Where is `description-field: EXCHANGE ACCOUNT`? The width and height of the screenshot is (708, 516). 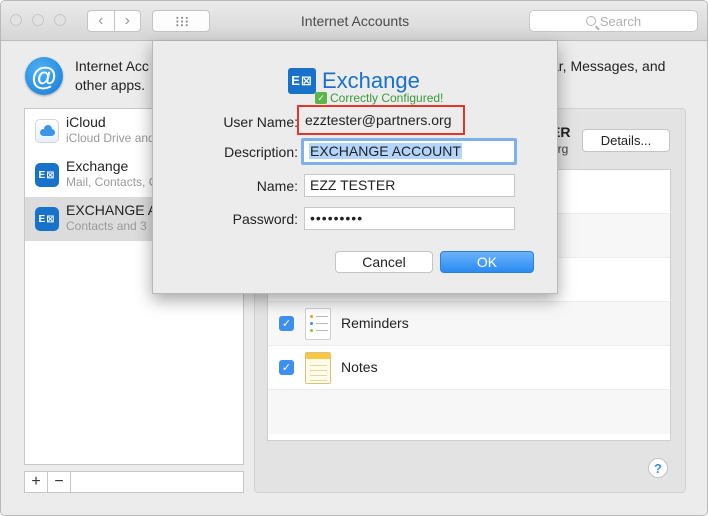 description-field: EXCHANGE ACCOUNT is located at coordinates (409, 151).